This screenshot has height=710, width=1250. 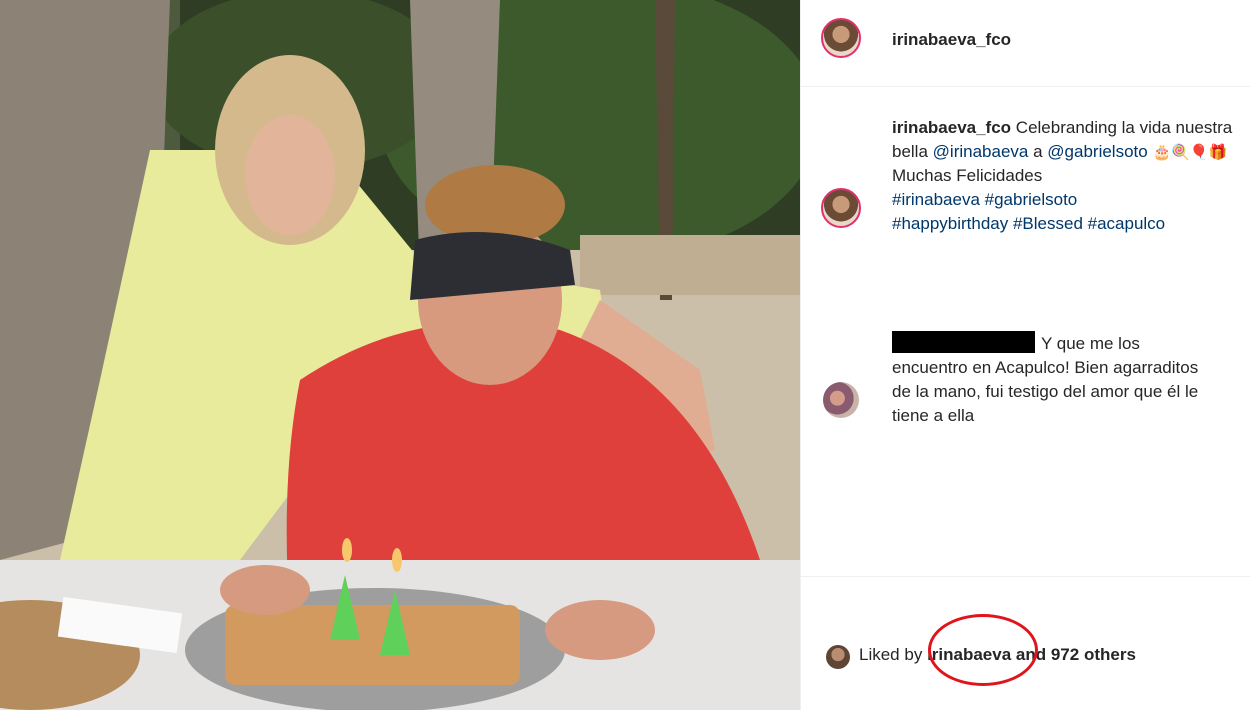 What do you see at coordinates (1025, 576) in the screenshot?
I see `divider` at bounding box center [1025, 576].